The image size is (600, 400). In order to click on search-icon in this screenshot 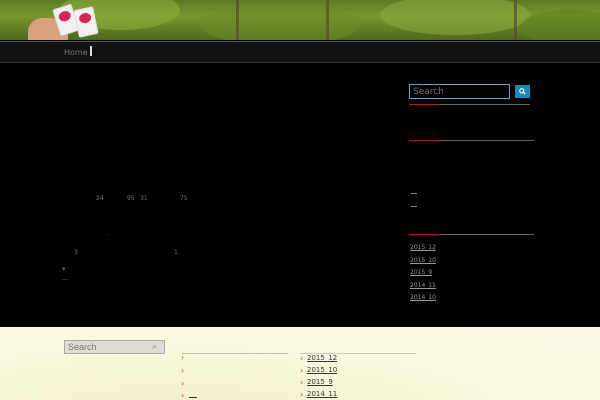, I will do `click(522, 91)`.